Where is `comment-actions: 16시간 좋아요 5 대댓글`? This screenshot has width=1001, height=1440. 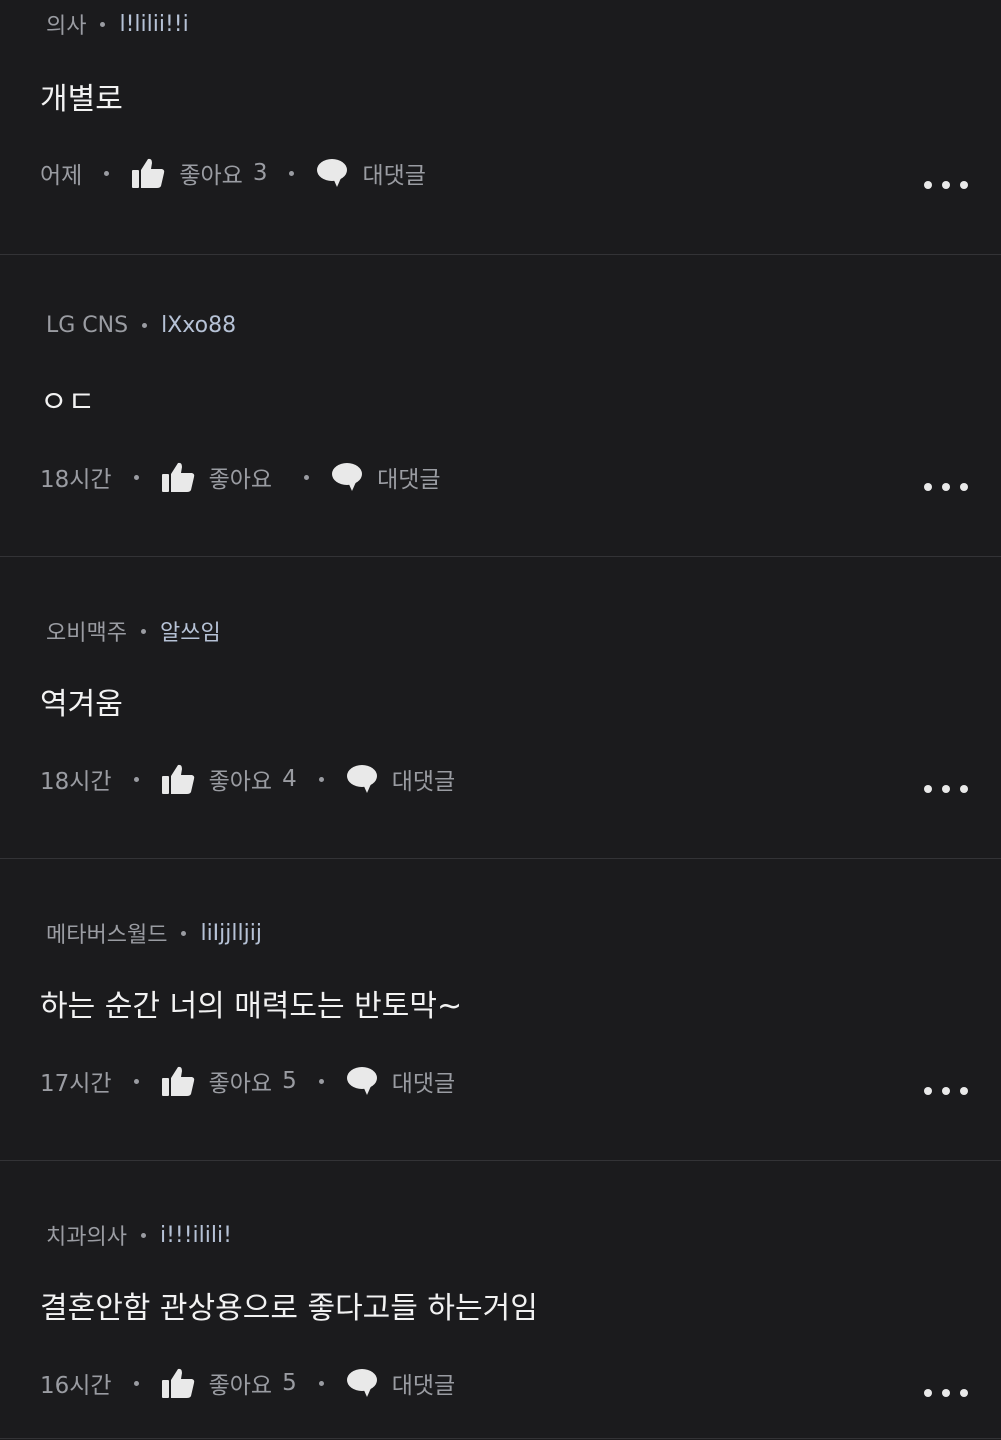
comment-actions: 16시간 좋아요 5 대댓글 is located at coordinates (247, 1383).